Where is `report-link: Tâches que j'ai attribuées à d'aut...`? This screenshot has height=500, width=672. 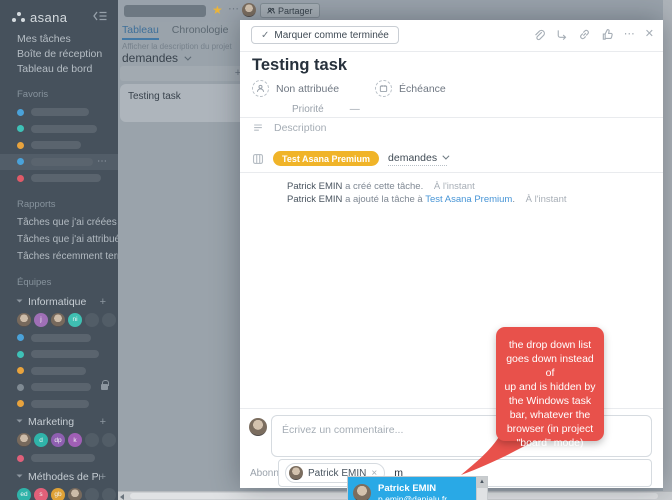
report-link: Tâches que j'ai attribuées à d'aut... is located at coordinates (59, 239).